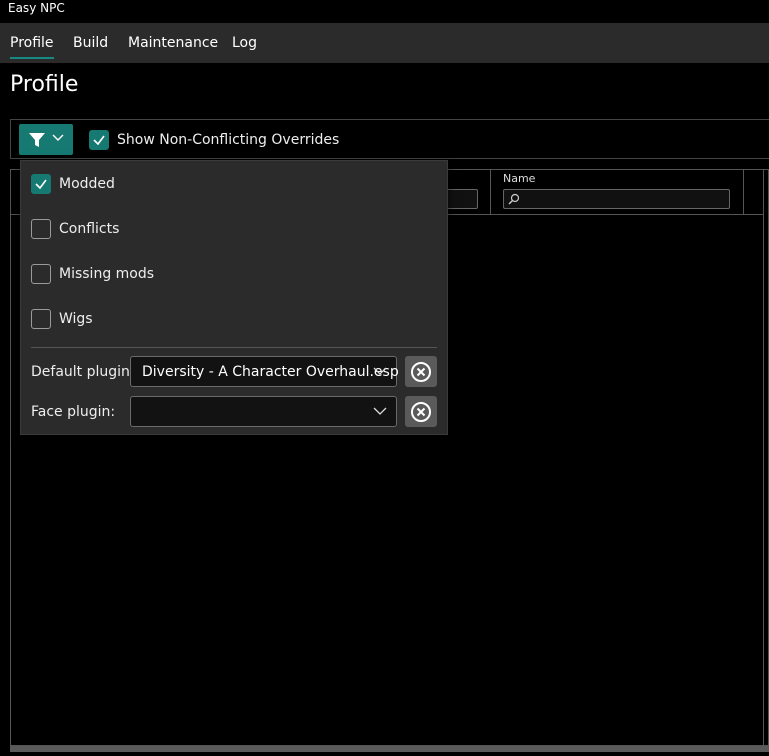 The image size is (769, 756). I want to click on conflicts-checkbox, so click(41, 229).